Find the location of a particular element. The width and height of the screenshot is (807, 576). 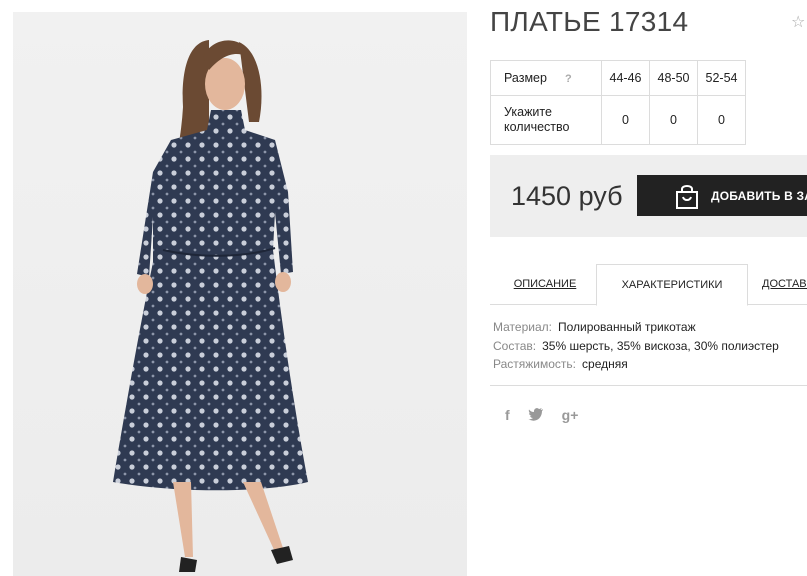

tab-characteristics: ХАРАКТЕРИСТИКИ is located at coordinates (672, 285).